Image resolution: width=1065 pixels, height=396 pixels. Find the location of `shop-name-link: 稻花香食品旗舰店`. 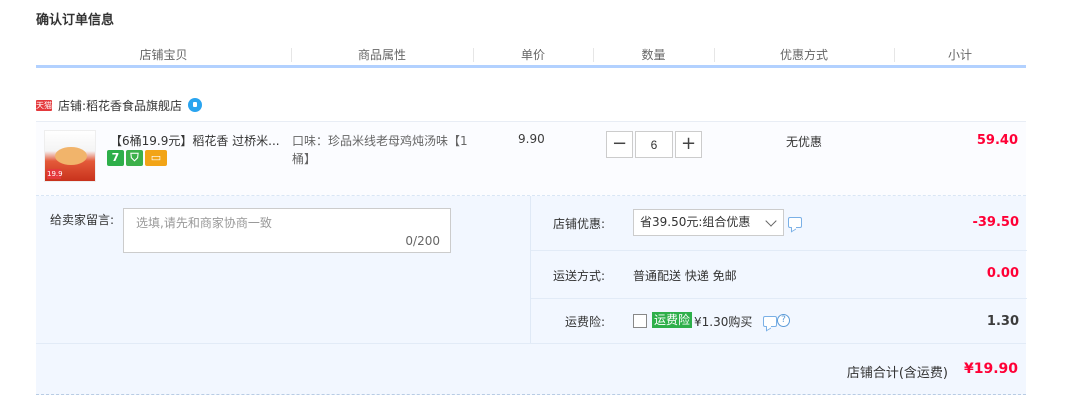

shop-name-link: 稻花香食品旗舰店 is located at coordinates (134, 105).